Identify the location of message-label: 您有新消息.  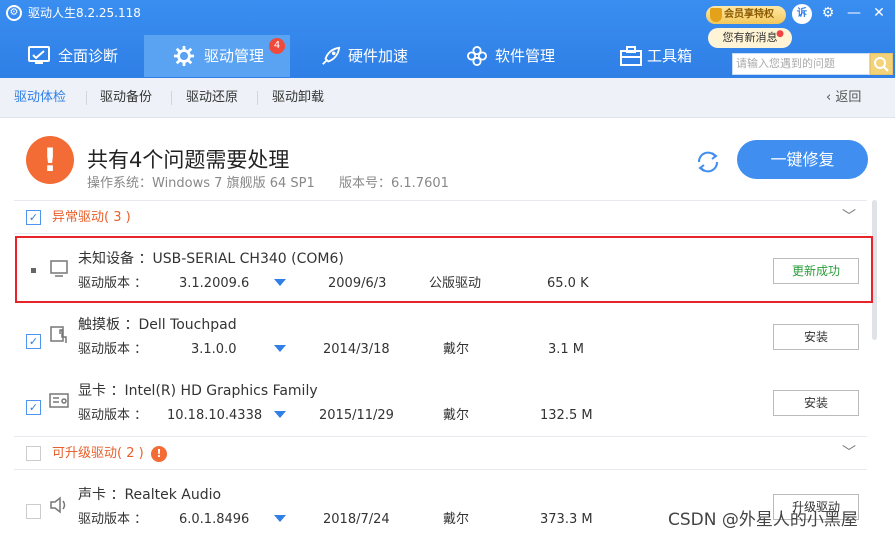
(750, 37).